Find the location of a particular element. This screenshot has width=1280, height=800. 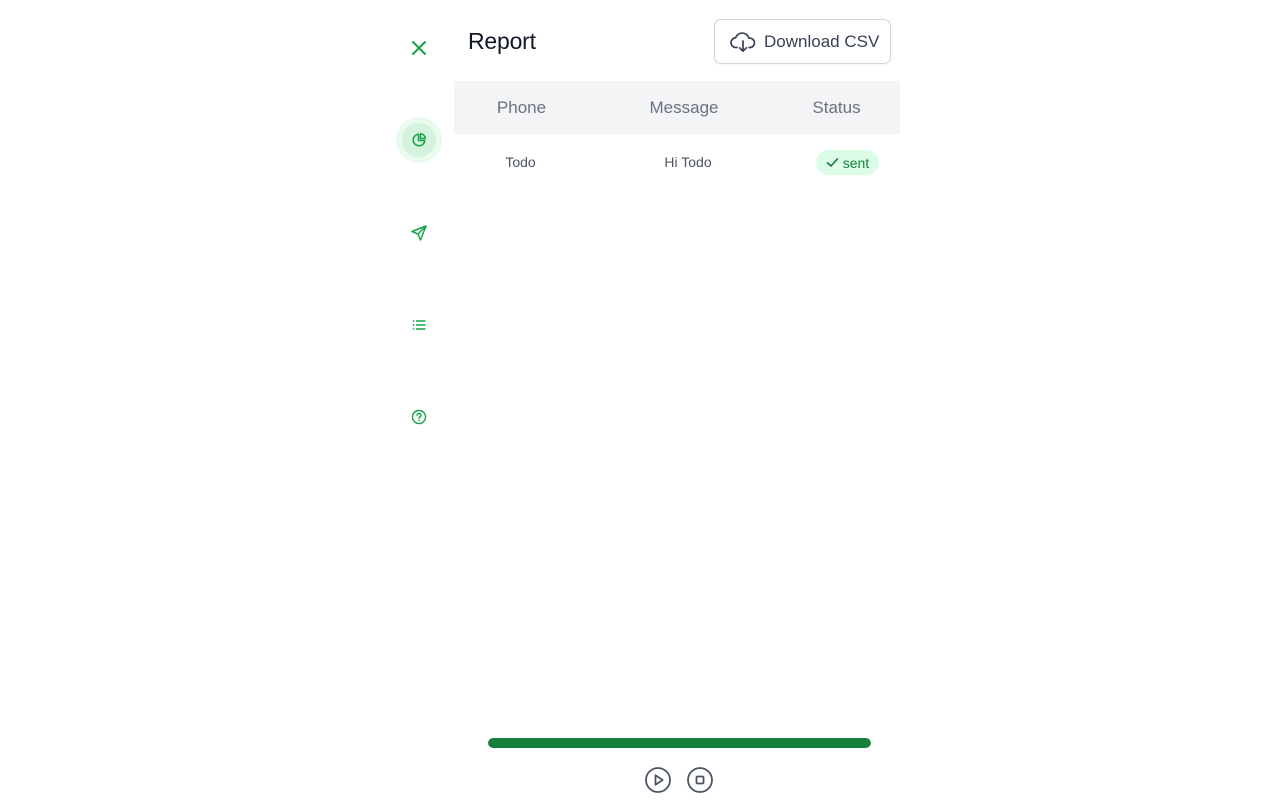

close-icon is located at coordinates (419, 48).